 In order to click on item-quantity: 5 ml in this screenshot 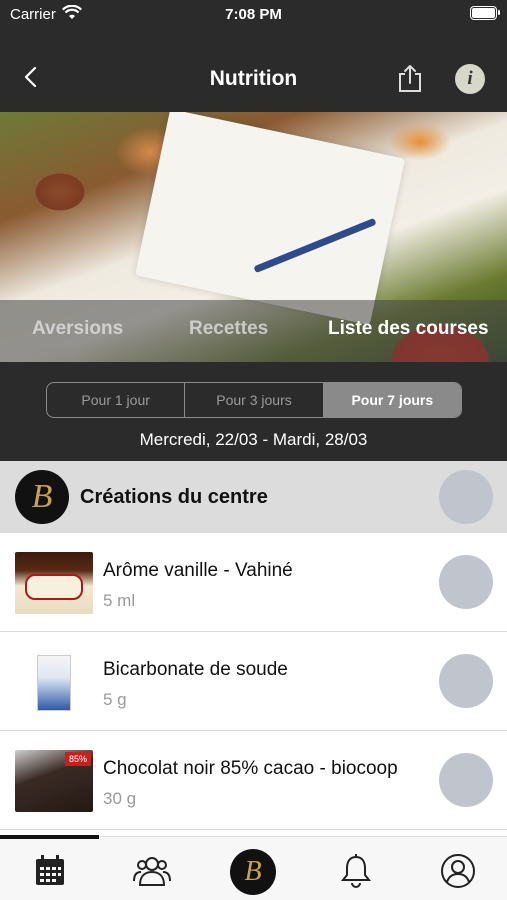, I will do `click(119, 600)`.